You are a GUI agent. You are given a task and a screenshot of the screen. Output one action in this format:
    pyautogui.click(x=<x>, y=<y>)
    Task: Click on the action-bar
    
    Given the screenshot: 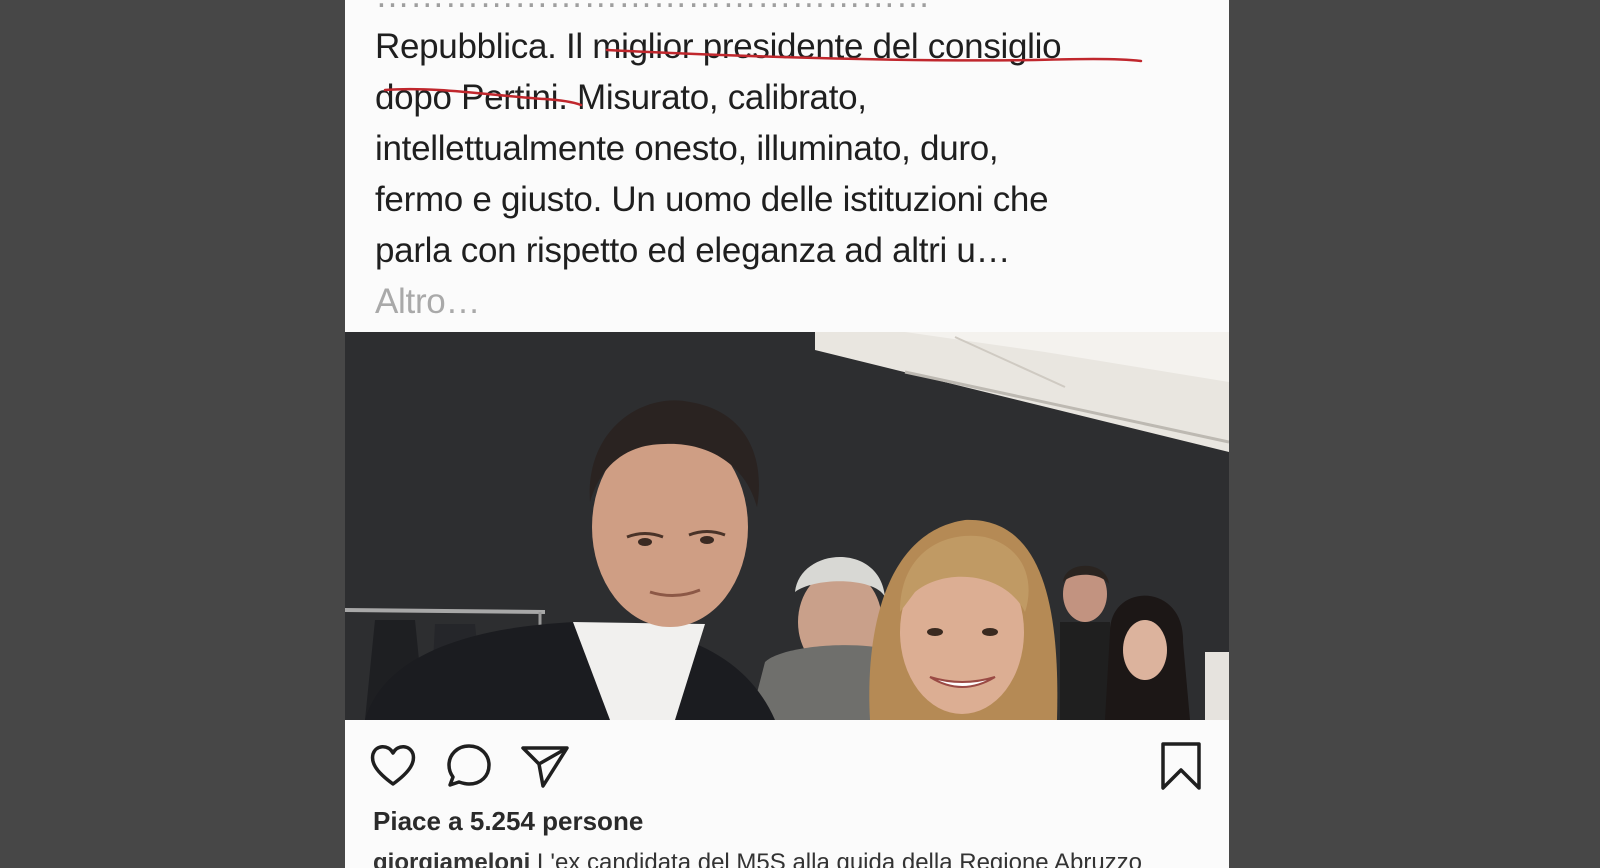 What is the action you would take?
    pyautogui.click(x=787, y=766)
    